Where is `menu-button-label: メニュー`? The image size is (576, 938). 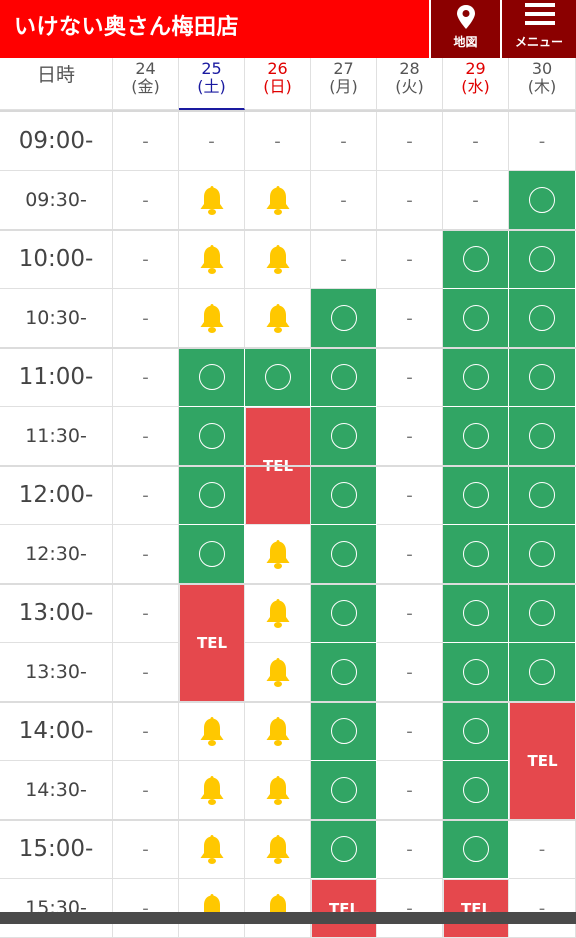
menu-button-label: メニュー is located at coordinates (538, 42).